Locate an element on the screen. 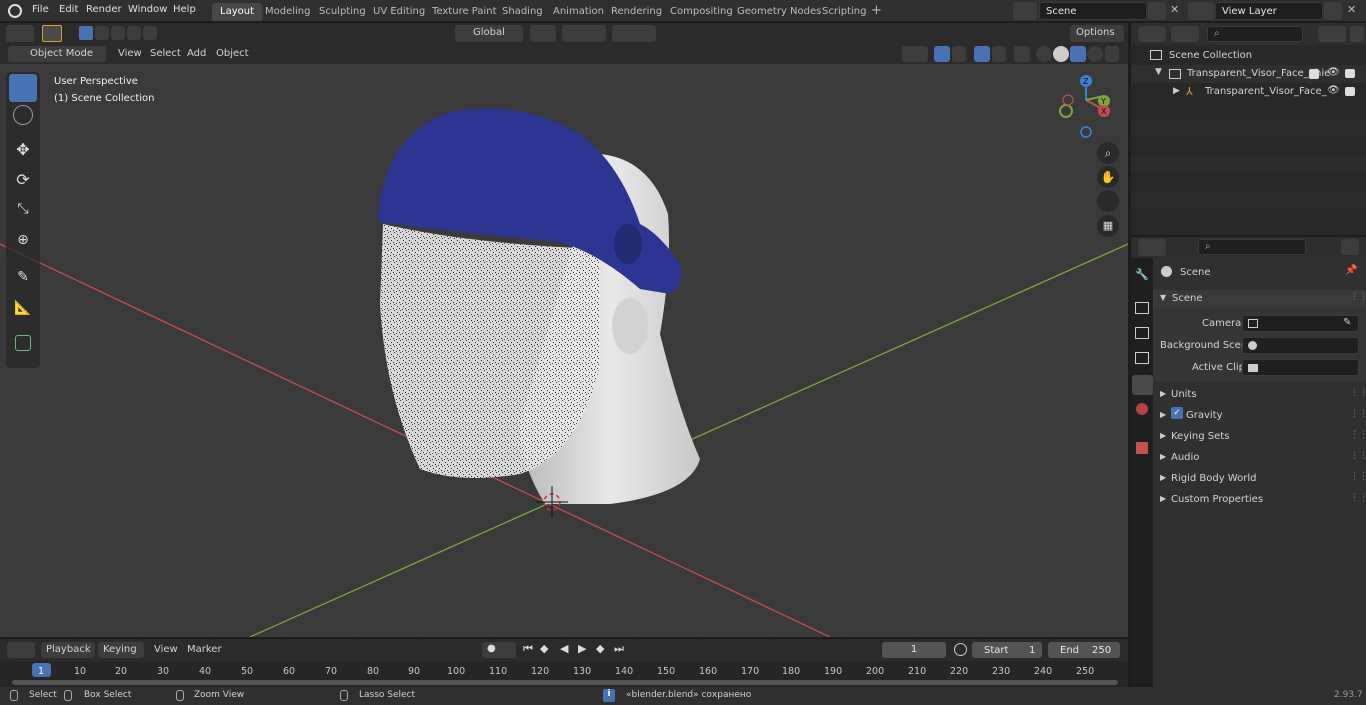 The width and height of the screenshot is (1366, 705). outliner-display-mode-icon is located at coordinates (1185, 34).